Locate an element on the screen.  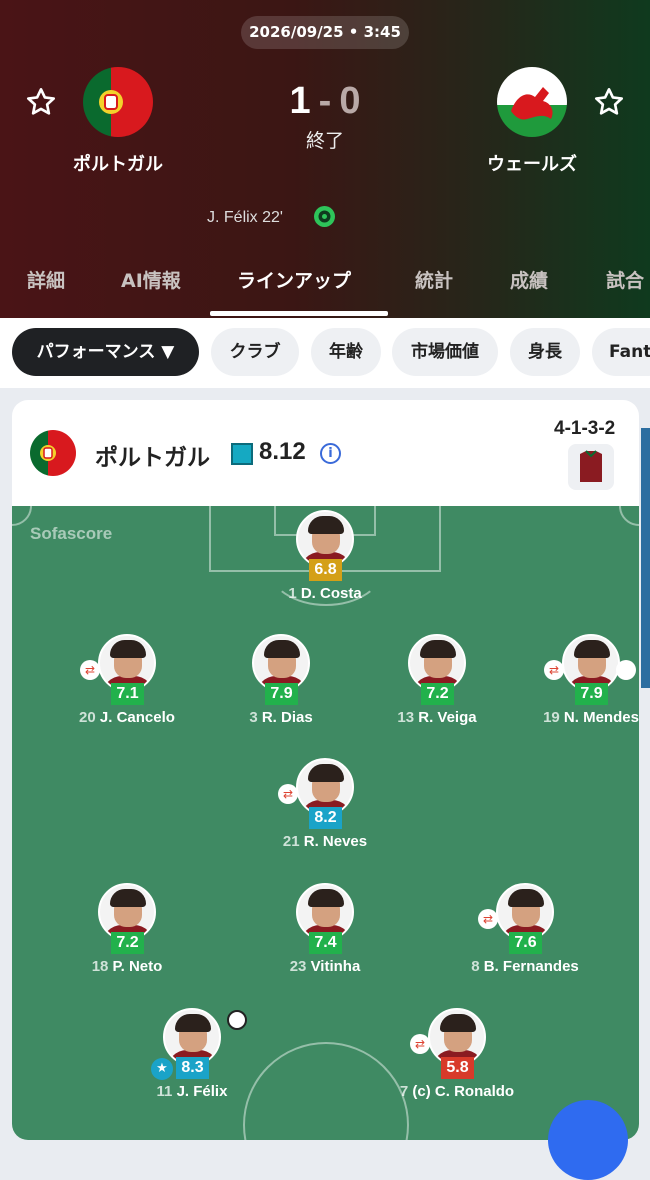
player-name: R. Neves is located at coordinates (335, 841).